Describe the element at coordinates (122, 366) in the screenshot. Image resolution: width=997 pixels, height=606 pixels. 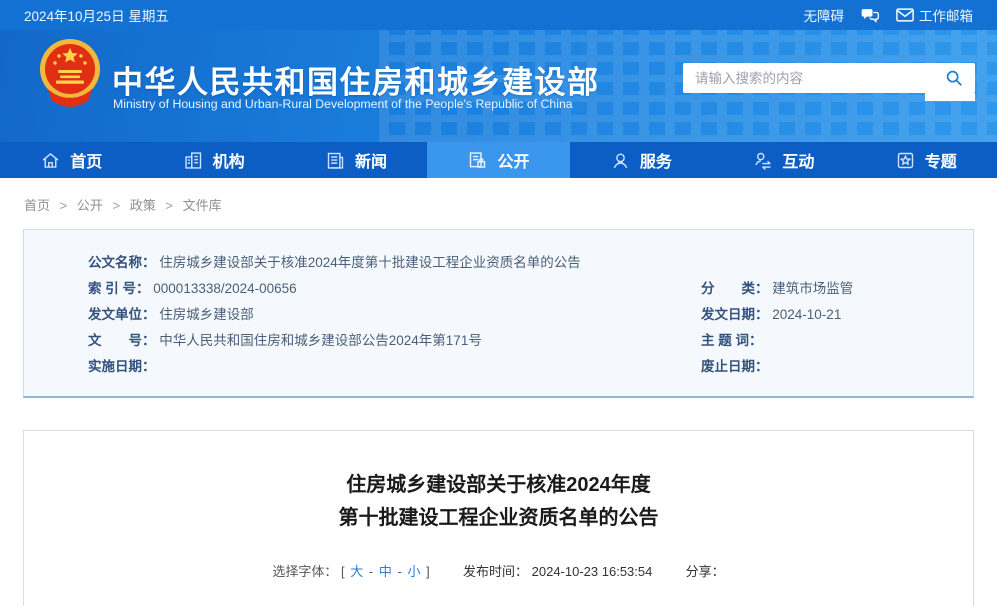
I see `info-label: 实施日期：` at that location.